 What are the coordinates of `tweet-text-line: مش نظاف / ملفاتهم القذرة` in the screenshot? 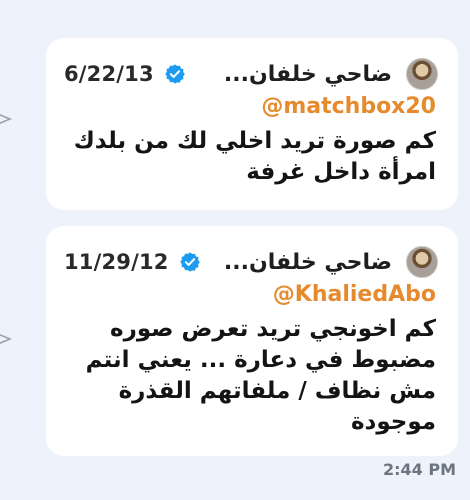 It's located at (277, 391).